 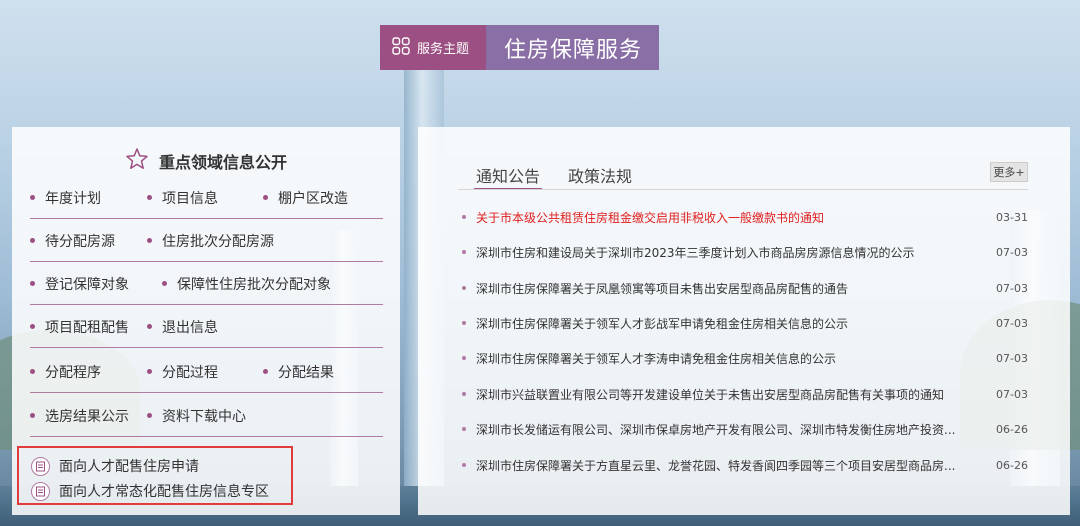 I want to click on link-row: 项目配租配售 退出信息, so click(x=206, y=327).